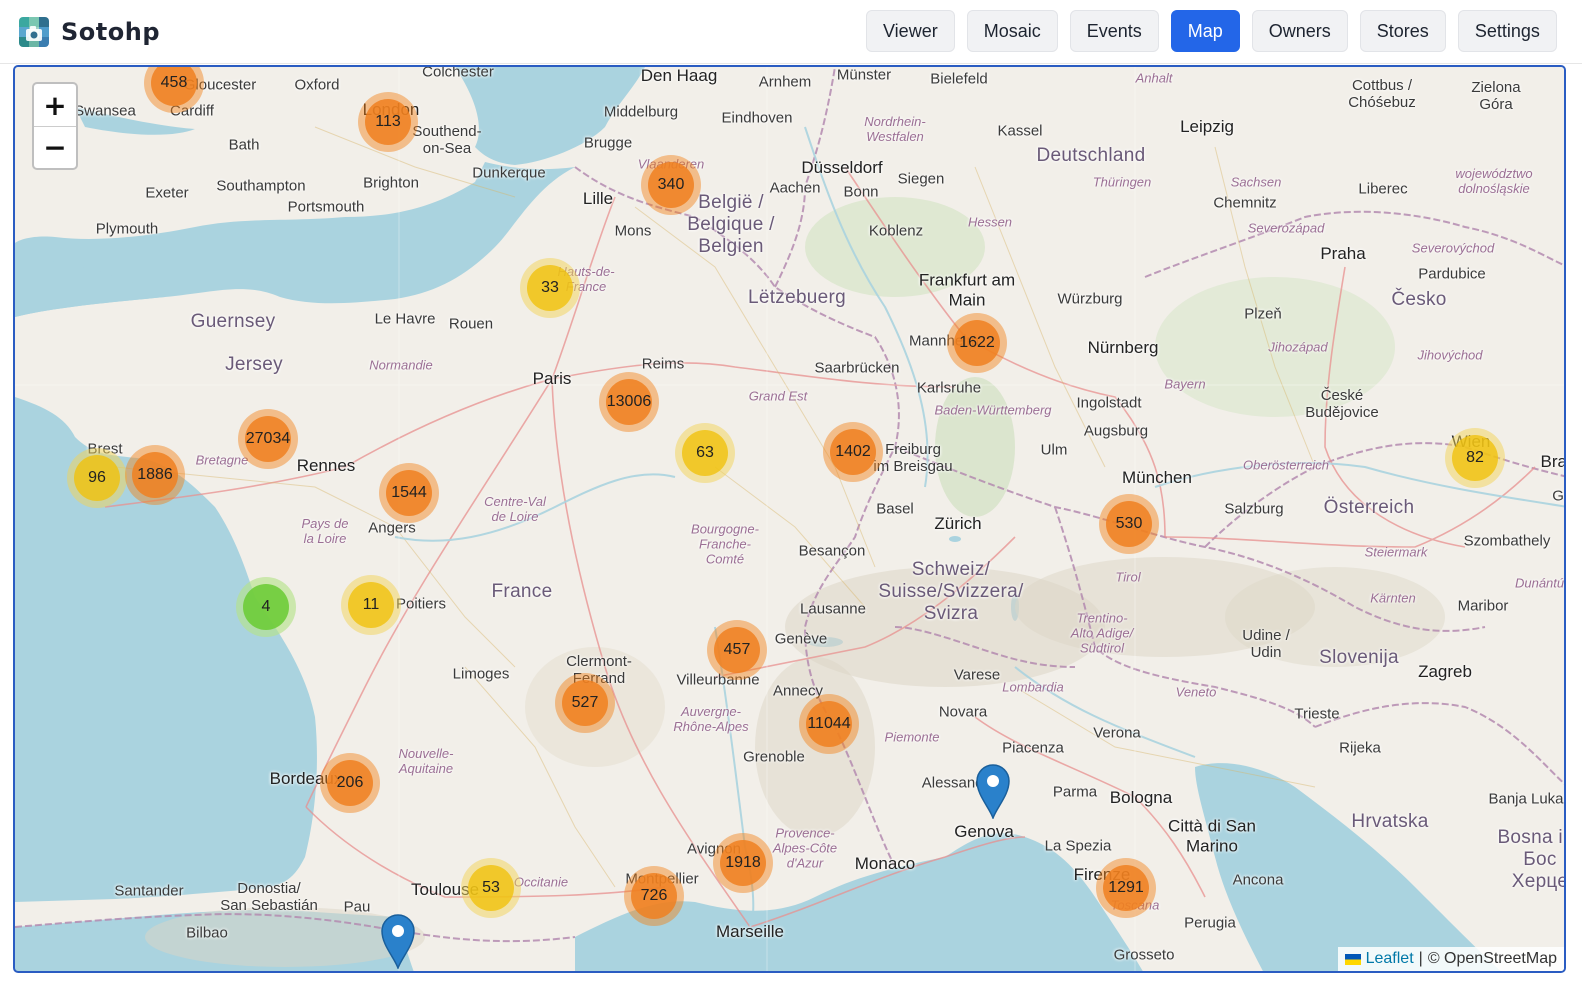 This screenshot has width=1582, height=987. What do you see at coordinates (1390, 959) in the screenshot?
I see `leaflet-link: Leaflet` at bounding box center [1390, 959].